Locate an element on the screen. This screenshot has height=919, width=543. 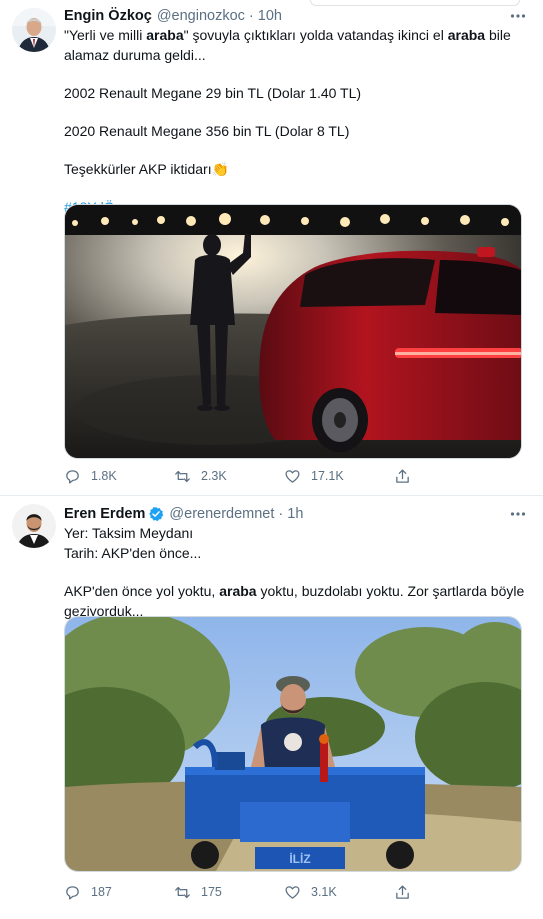
tweet-timestamp: 10h is located at coordinates (270, 16).